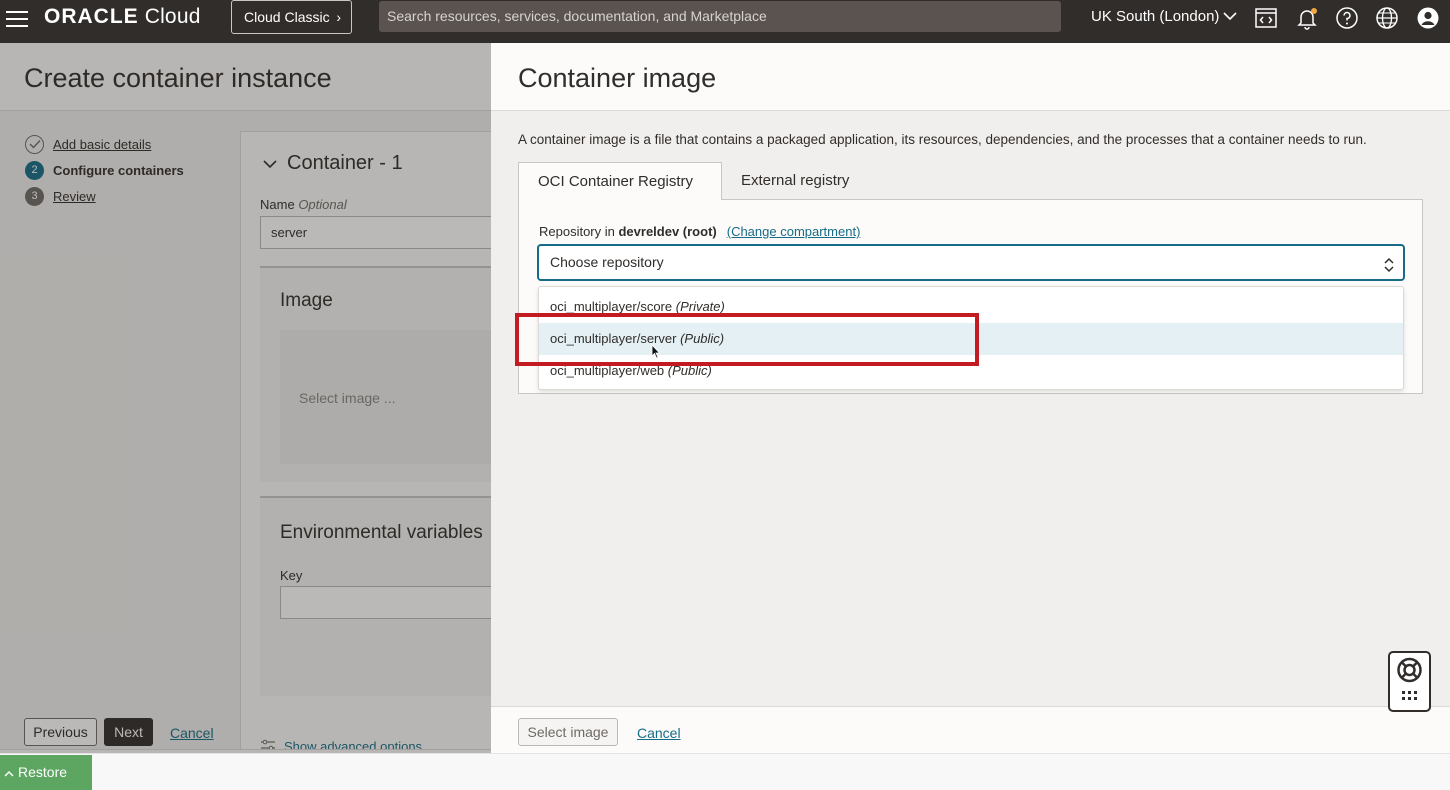 The height and width of the screenshot is (790, 1450). Describe the element at coordinates (9, 772) in the screenshot. I see `caret-up-icon` at that location.